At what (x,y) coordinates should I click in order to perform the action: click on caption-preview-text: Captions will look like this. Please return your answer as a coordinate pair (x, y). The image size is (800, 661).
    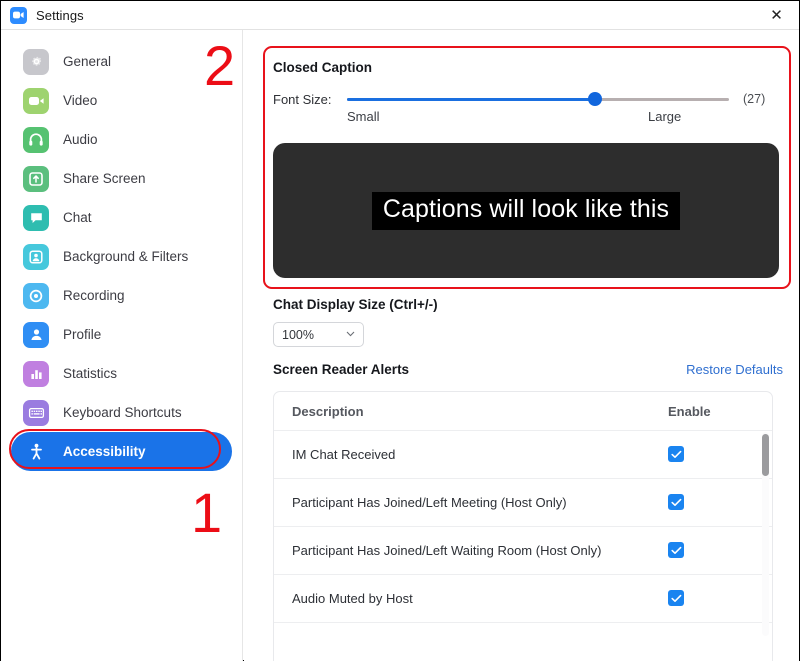
    Looking at the image, I should click on (526, 210).